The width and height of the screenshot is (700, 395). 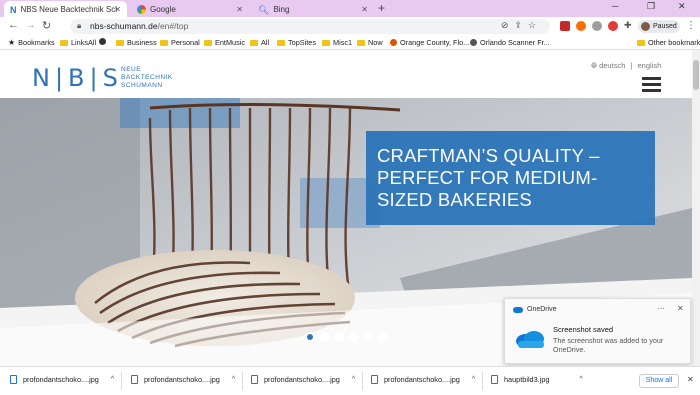 I want to click on toast-title: Screenshot saved, so click(x=583, y=329).